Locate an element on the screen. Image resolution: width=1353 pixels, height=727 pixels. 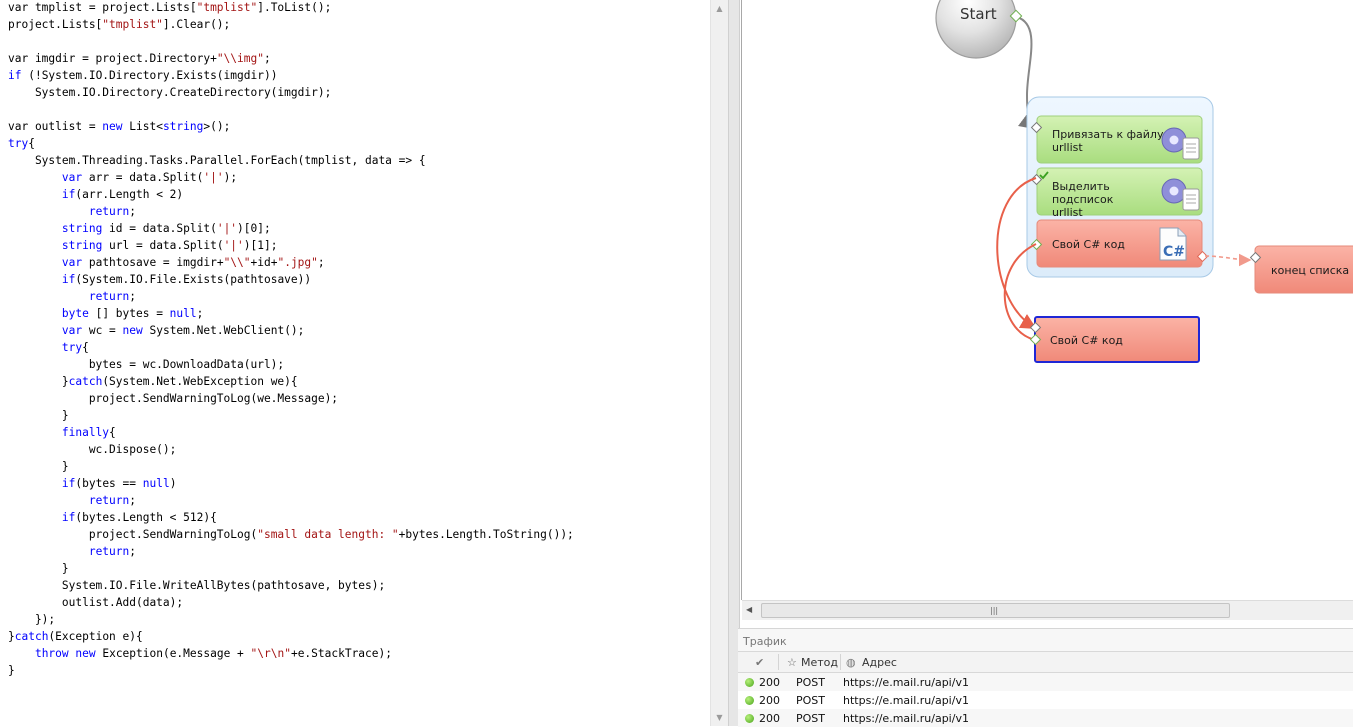
code-line: }); is located at coordinates (291, 619).